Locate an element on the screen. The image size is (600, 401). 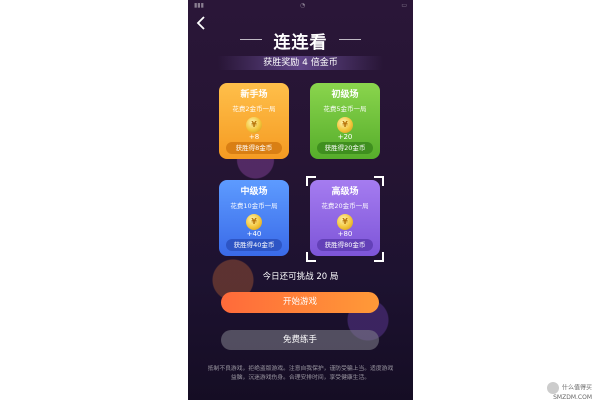
room-win-label: 获胜得8金币 is located at coordinates (254, 148).